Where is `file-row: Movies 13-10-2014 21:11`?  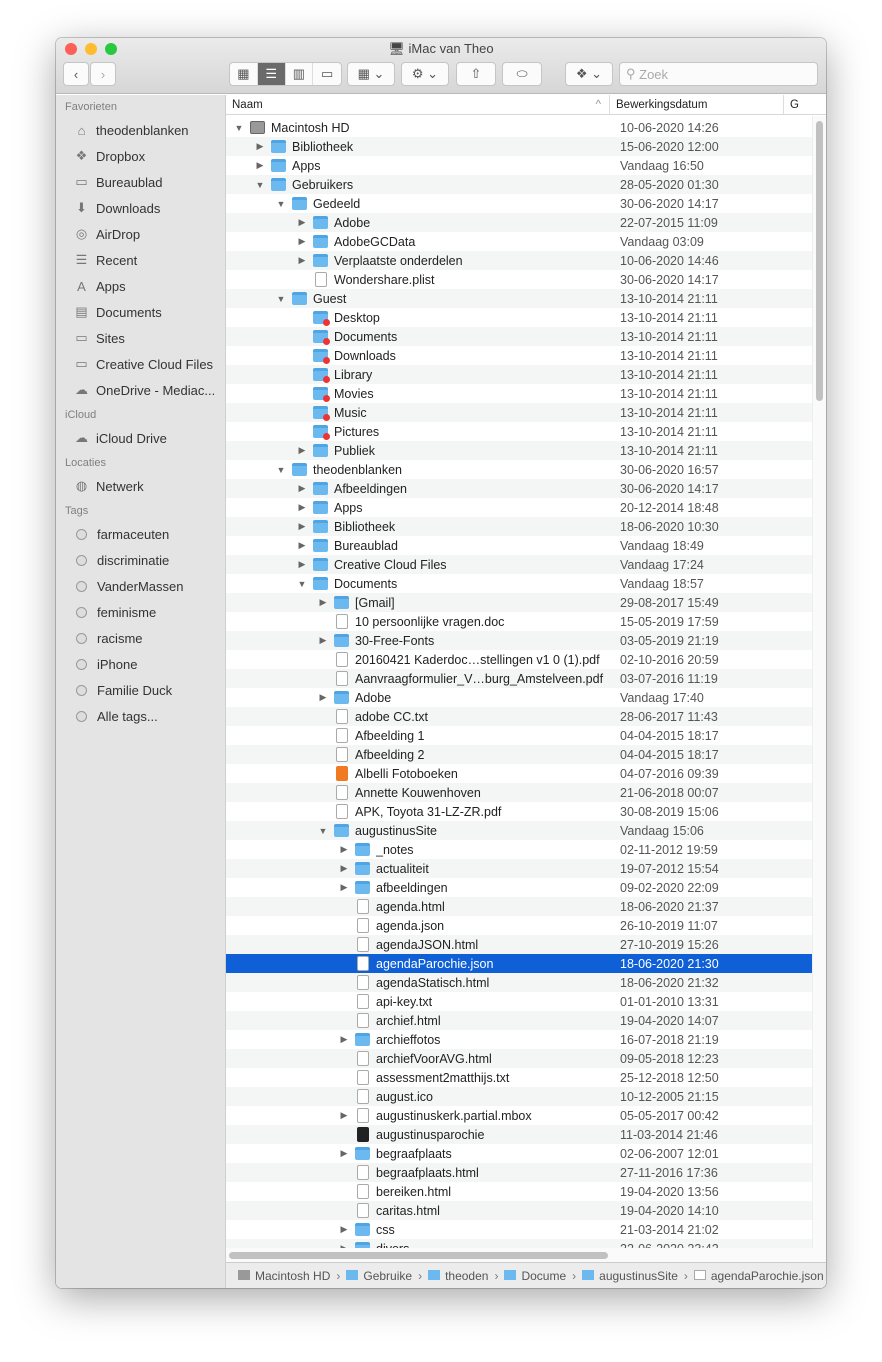
file-row: Movies 13-10-2014 21:11 is located at coordinates (519, 393).